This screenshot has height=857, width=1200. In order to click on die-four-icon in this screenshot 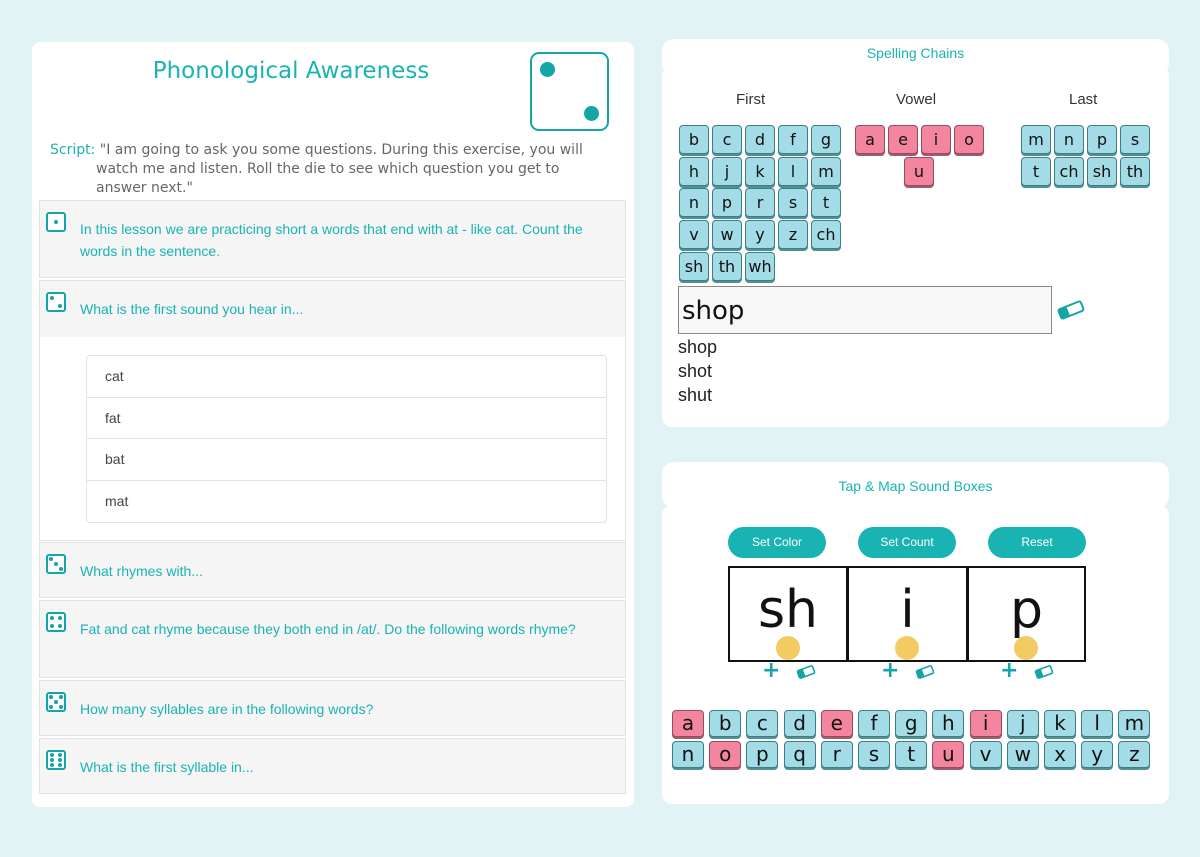, I will do `click(56, 622)`.